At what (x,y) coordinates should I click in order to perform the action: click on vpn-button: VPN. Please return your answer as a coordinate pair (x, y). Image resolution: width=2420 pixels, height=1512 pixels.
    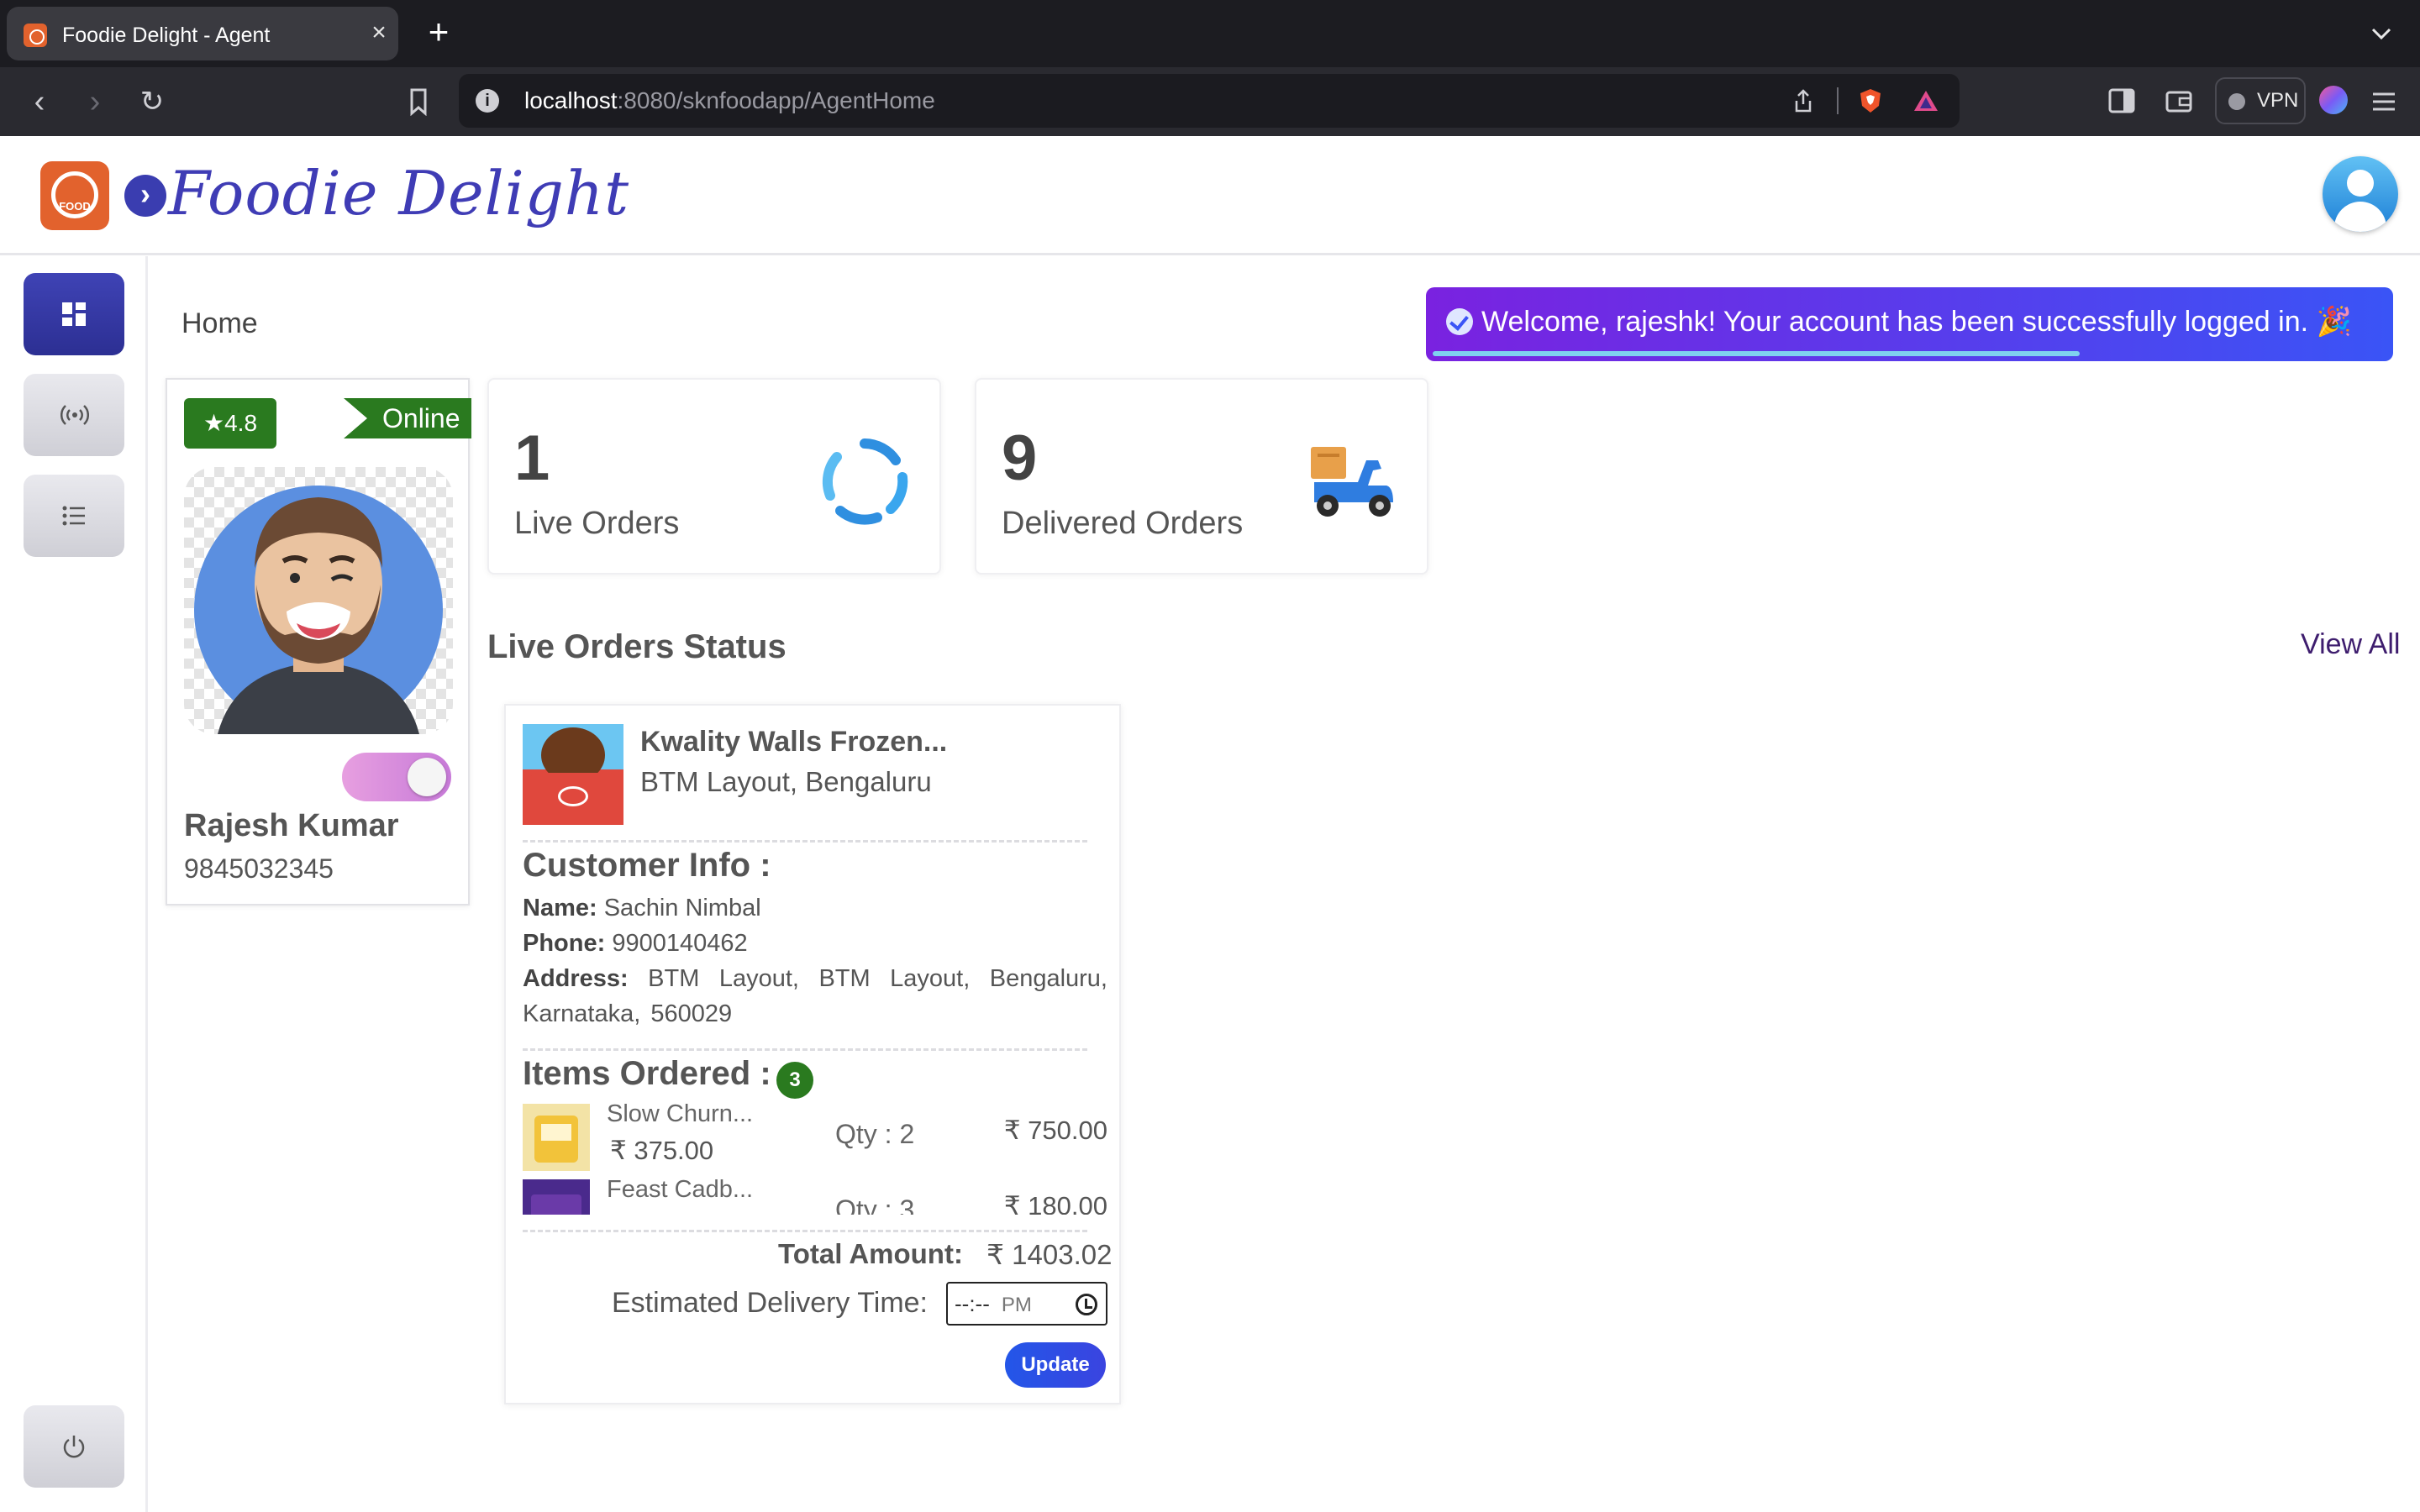
    Looking at the image, I should click on (2261, 100).